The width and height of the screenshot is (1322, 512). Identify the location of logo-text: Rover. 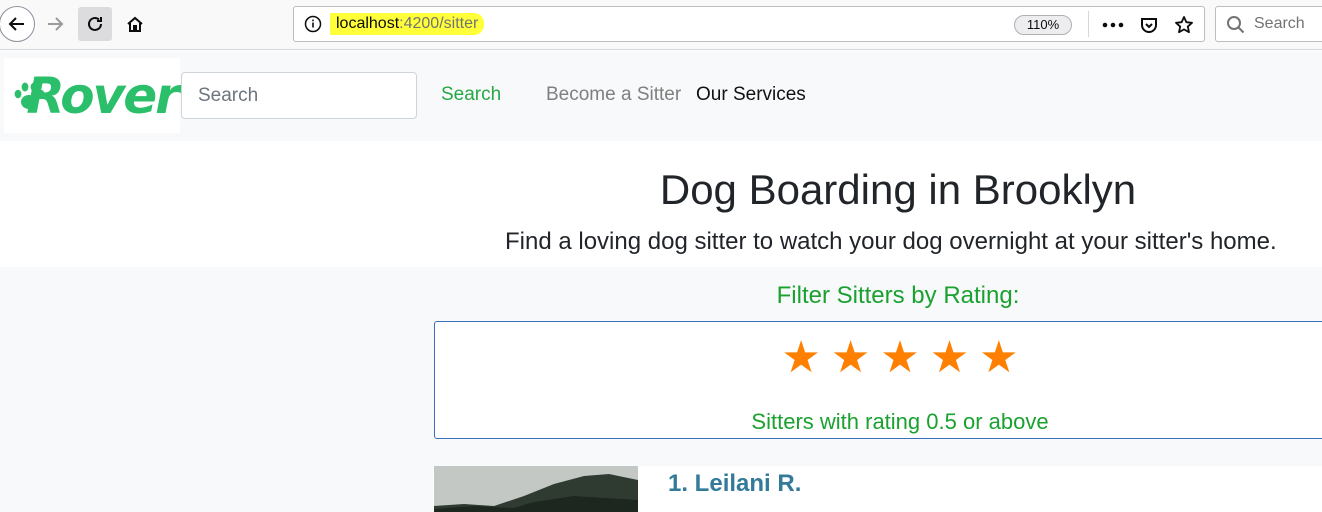
(103, 95).